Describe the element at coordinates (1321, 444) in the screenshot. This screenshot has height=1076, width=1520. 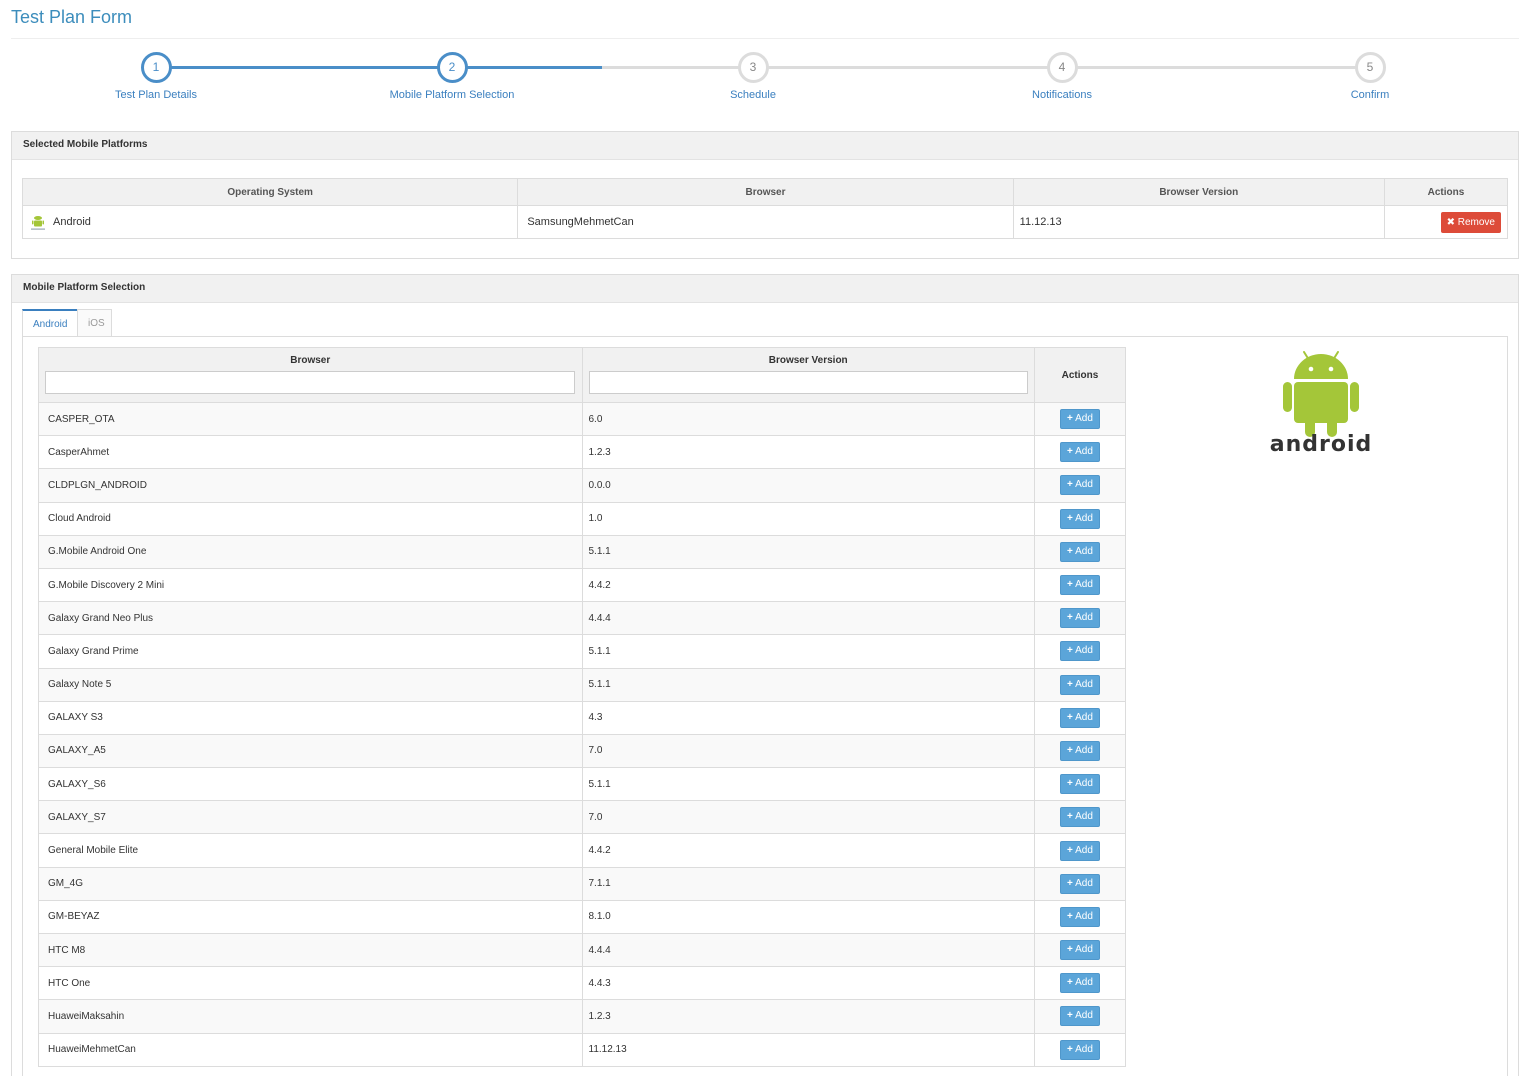
I see `android-wordmark: android` at that location.